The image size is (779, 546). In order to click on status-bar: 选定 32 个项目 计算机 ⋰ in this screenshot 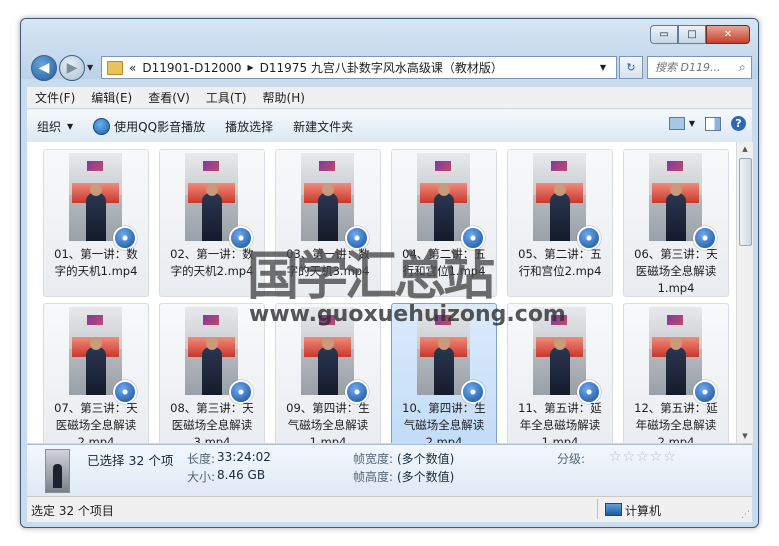, I will do `click(389, 509)`.